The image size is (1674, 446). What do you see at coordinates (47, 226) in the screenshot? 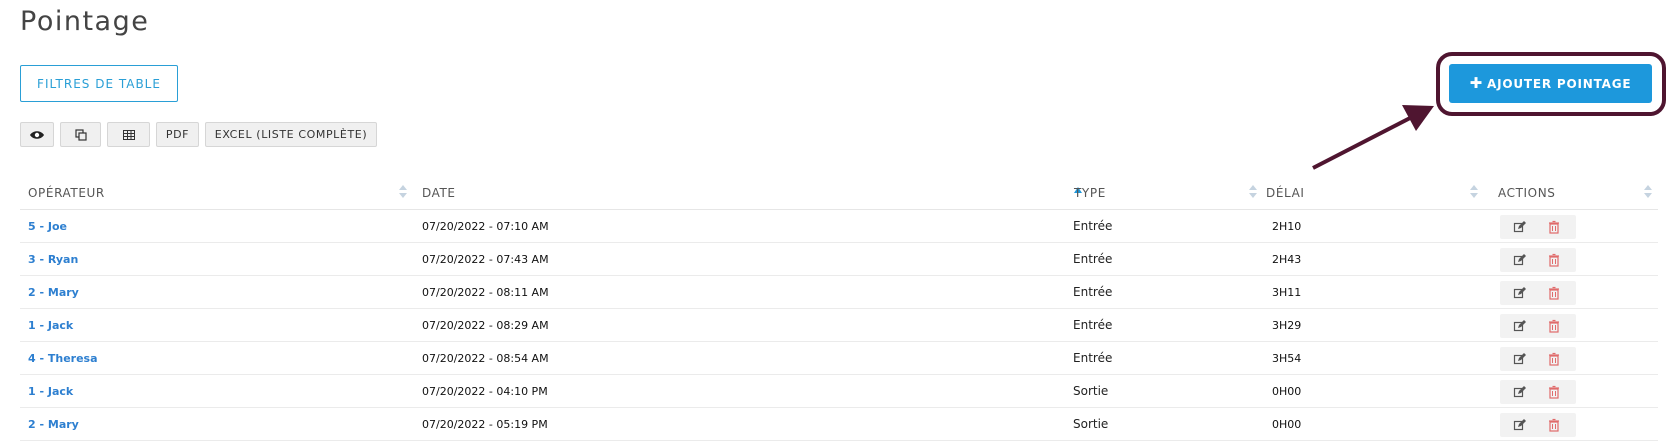
I see `operator-link: 5 - Joe` at bounding box center [47, 226].